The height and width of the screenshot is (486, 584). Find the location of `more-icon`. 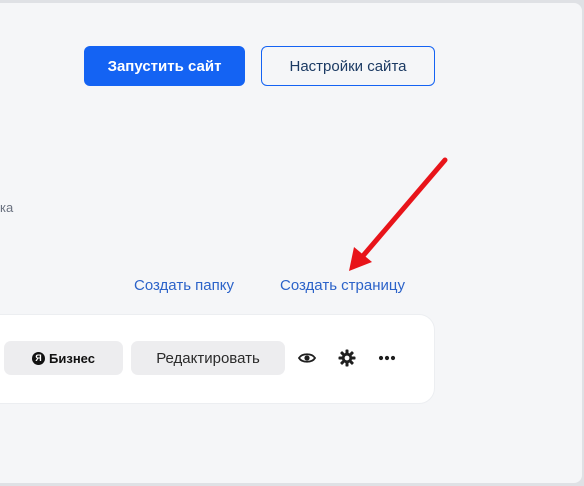

more-icon is located at coordinates (387, 358).